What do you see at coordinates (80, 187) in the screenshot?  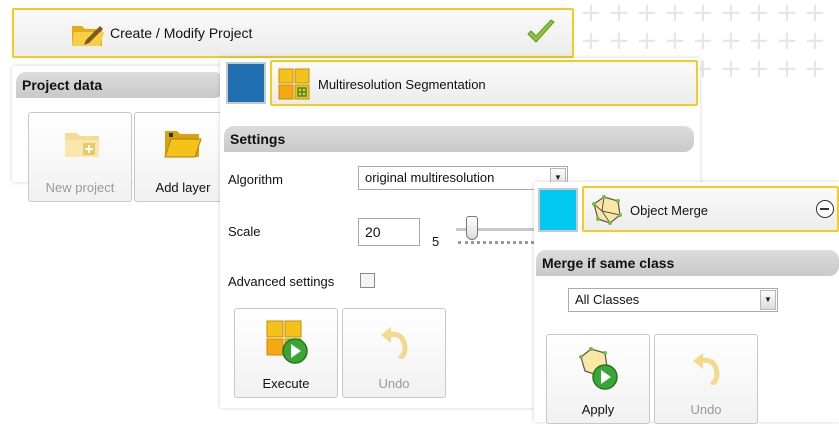 I see `new-project-label: New project` at bounding box center [80, 187].